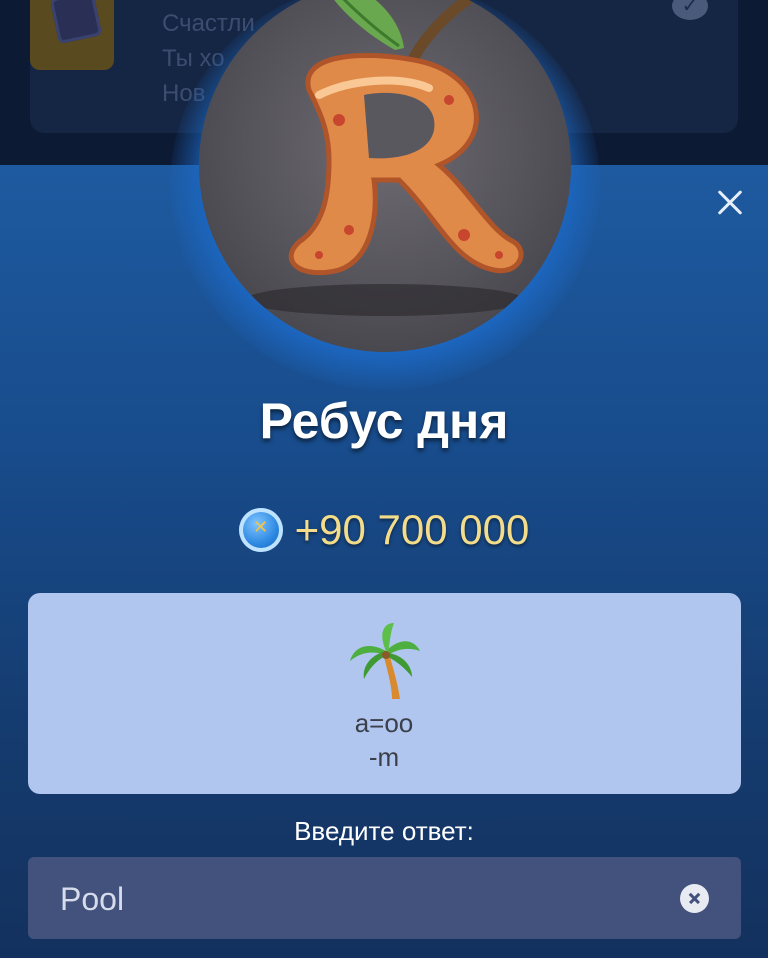 The width and height of the screenshot is (768, 958). I want to click on briefcase-icon, so click(72, 35).